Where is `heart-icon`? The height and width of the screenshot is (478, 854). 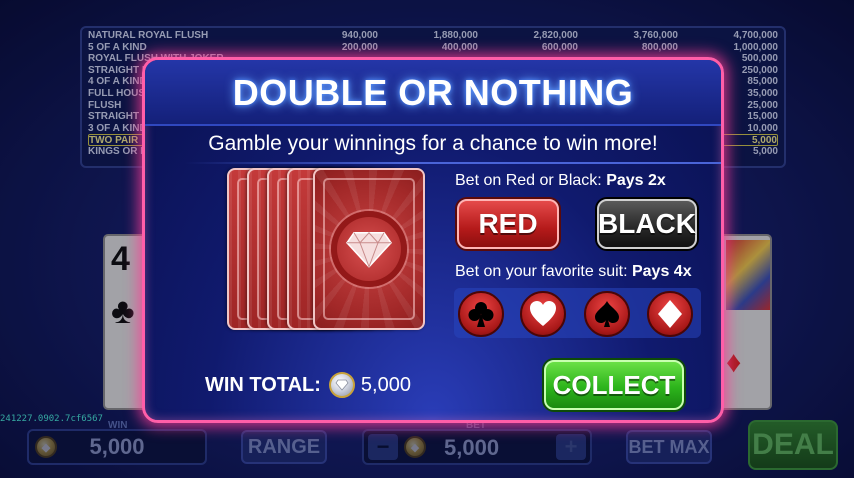
heart-icon is located at coordinates (543, 313).